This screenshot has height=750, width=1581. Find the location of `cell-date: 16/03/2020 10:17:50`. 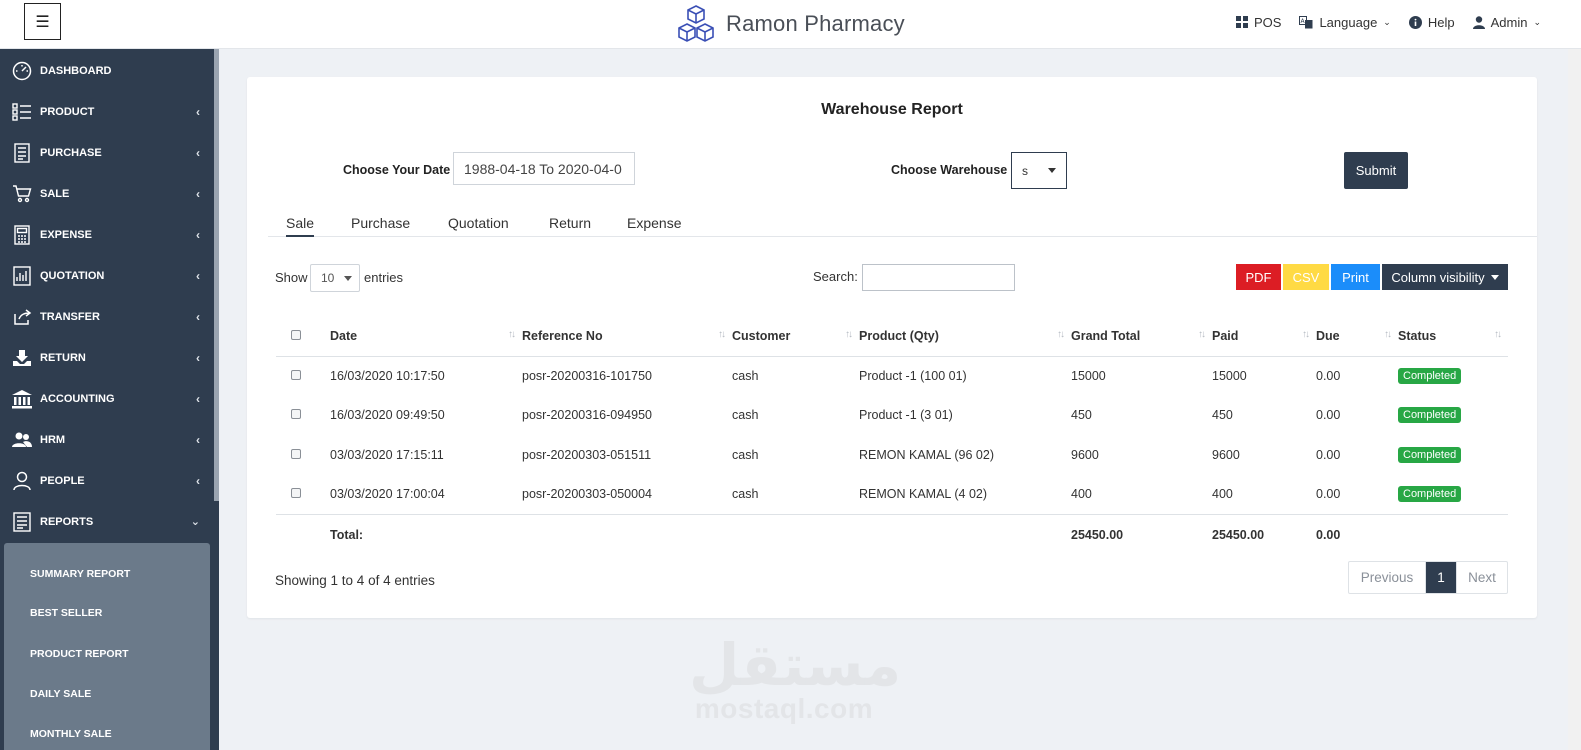

cell-date: 16/03/2020 10:17:50 is located at coordinates (387, 376).